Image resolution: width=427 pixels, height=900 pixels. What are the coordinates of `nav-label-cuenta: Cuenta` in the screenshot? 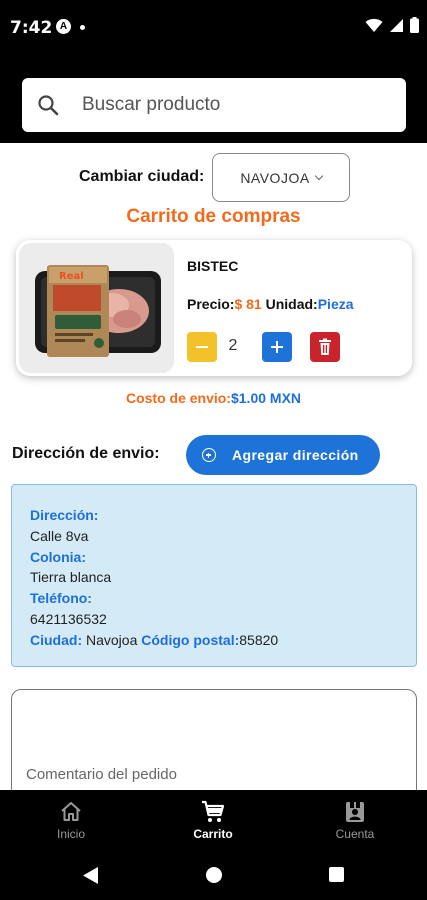 It's located at (355, 834).